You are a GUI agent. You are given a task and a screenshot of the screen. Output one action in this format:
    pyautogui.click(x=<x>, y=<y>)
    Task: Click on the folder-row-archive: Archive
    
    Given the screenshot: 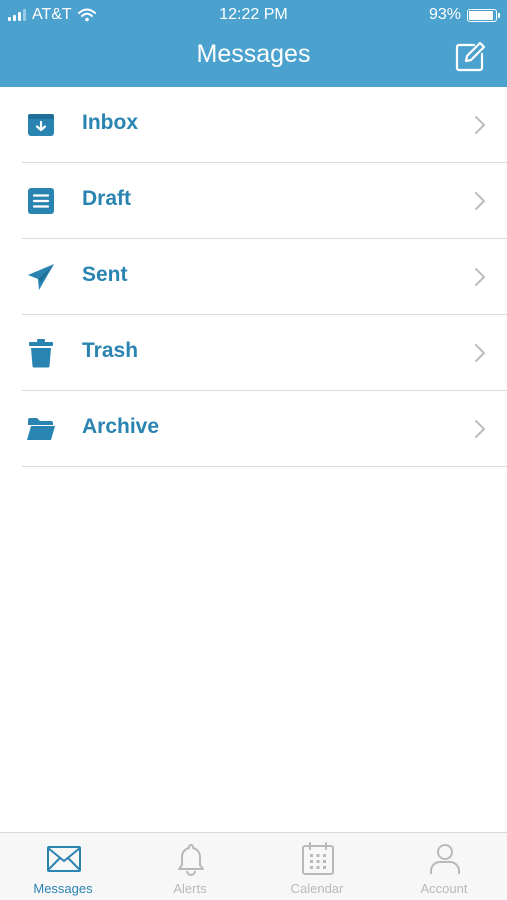 What is the action you would take?
    pyautogui.click(x=253, y=429)
    